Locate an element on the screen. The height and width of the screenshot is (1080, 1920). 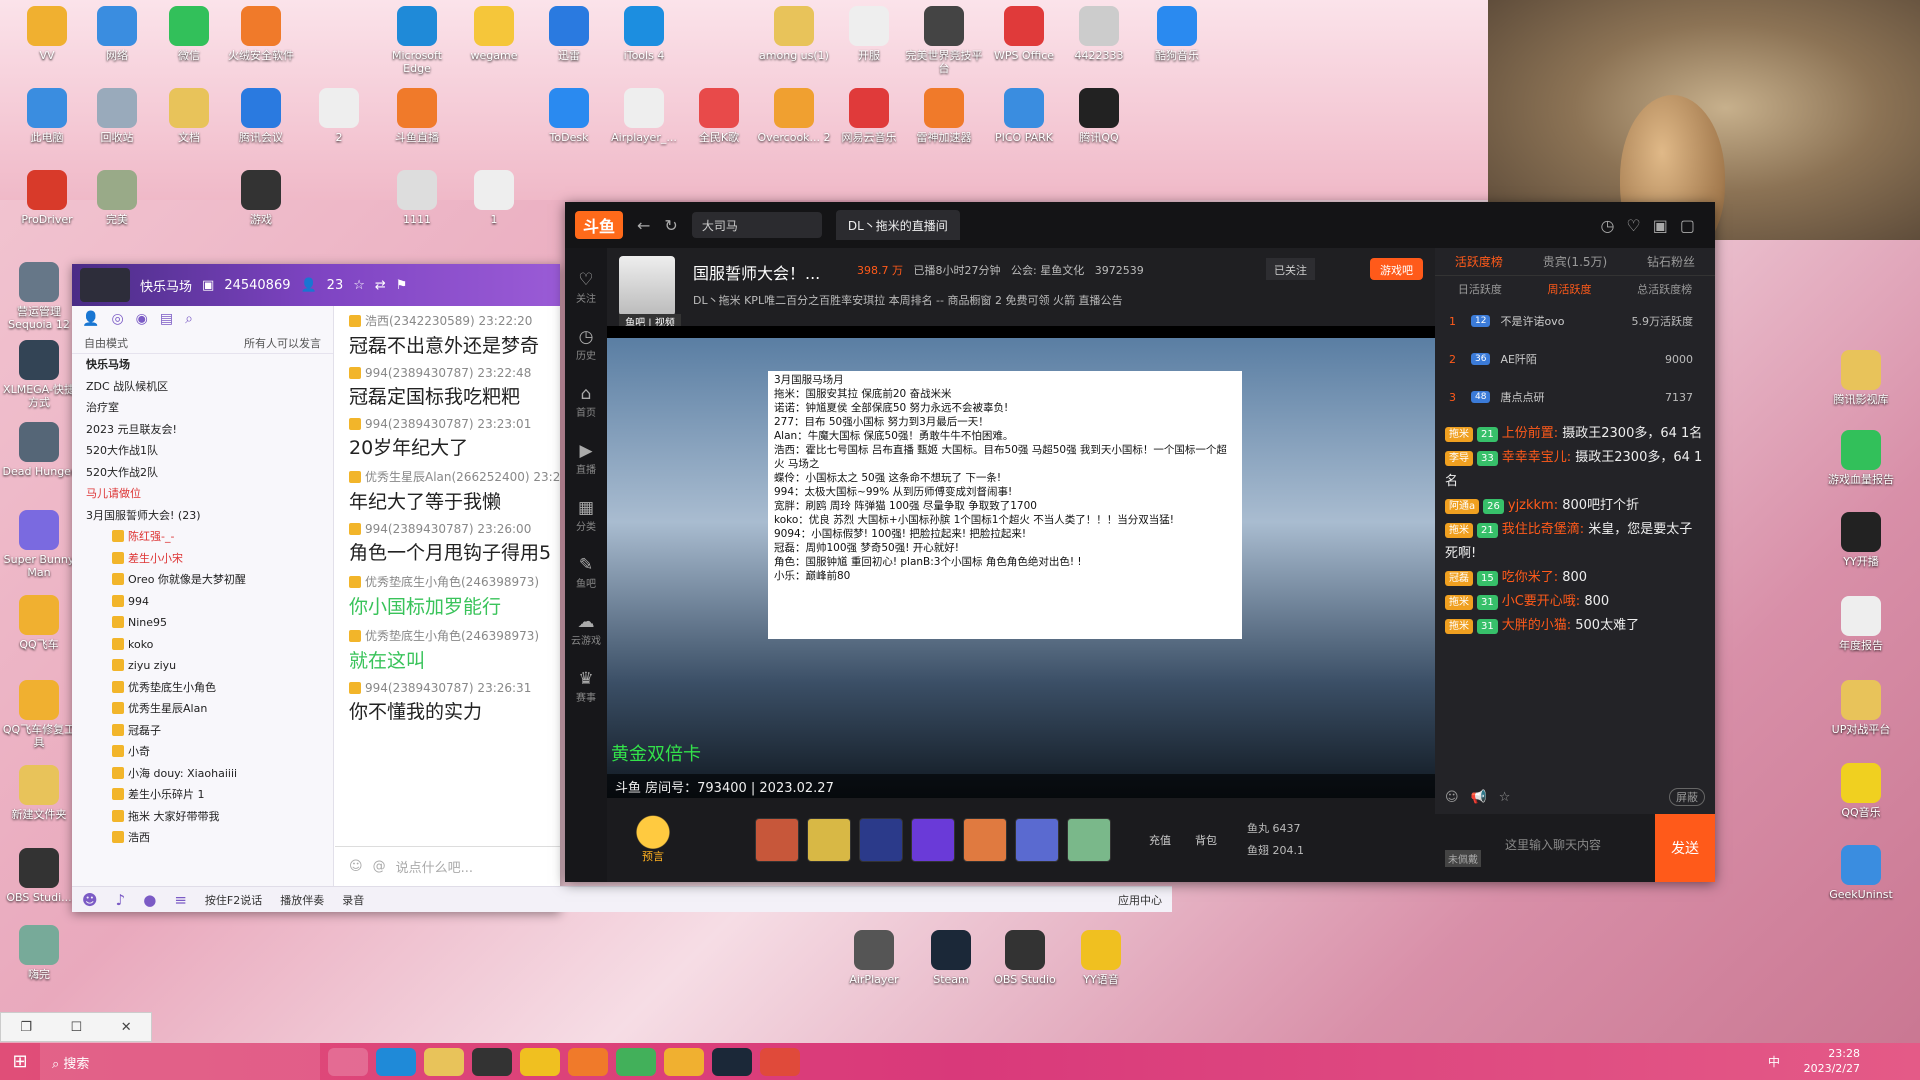
speaker-icon: ♪ is located at coordinates (121, 900).